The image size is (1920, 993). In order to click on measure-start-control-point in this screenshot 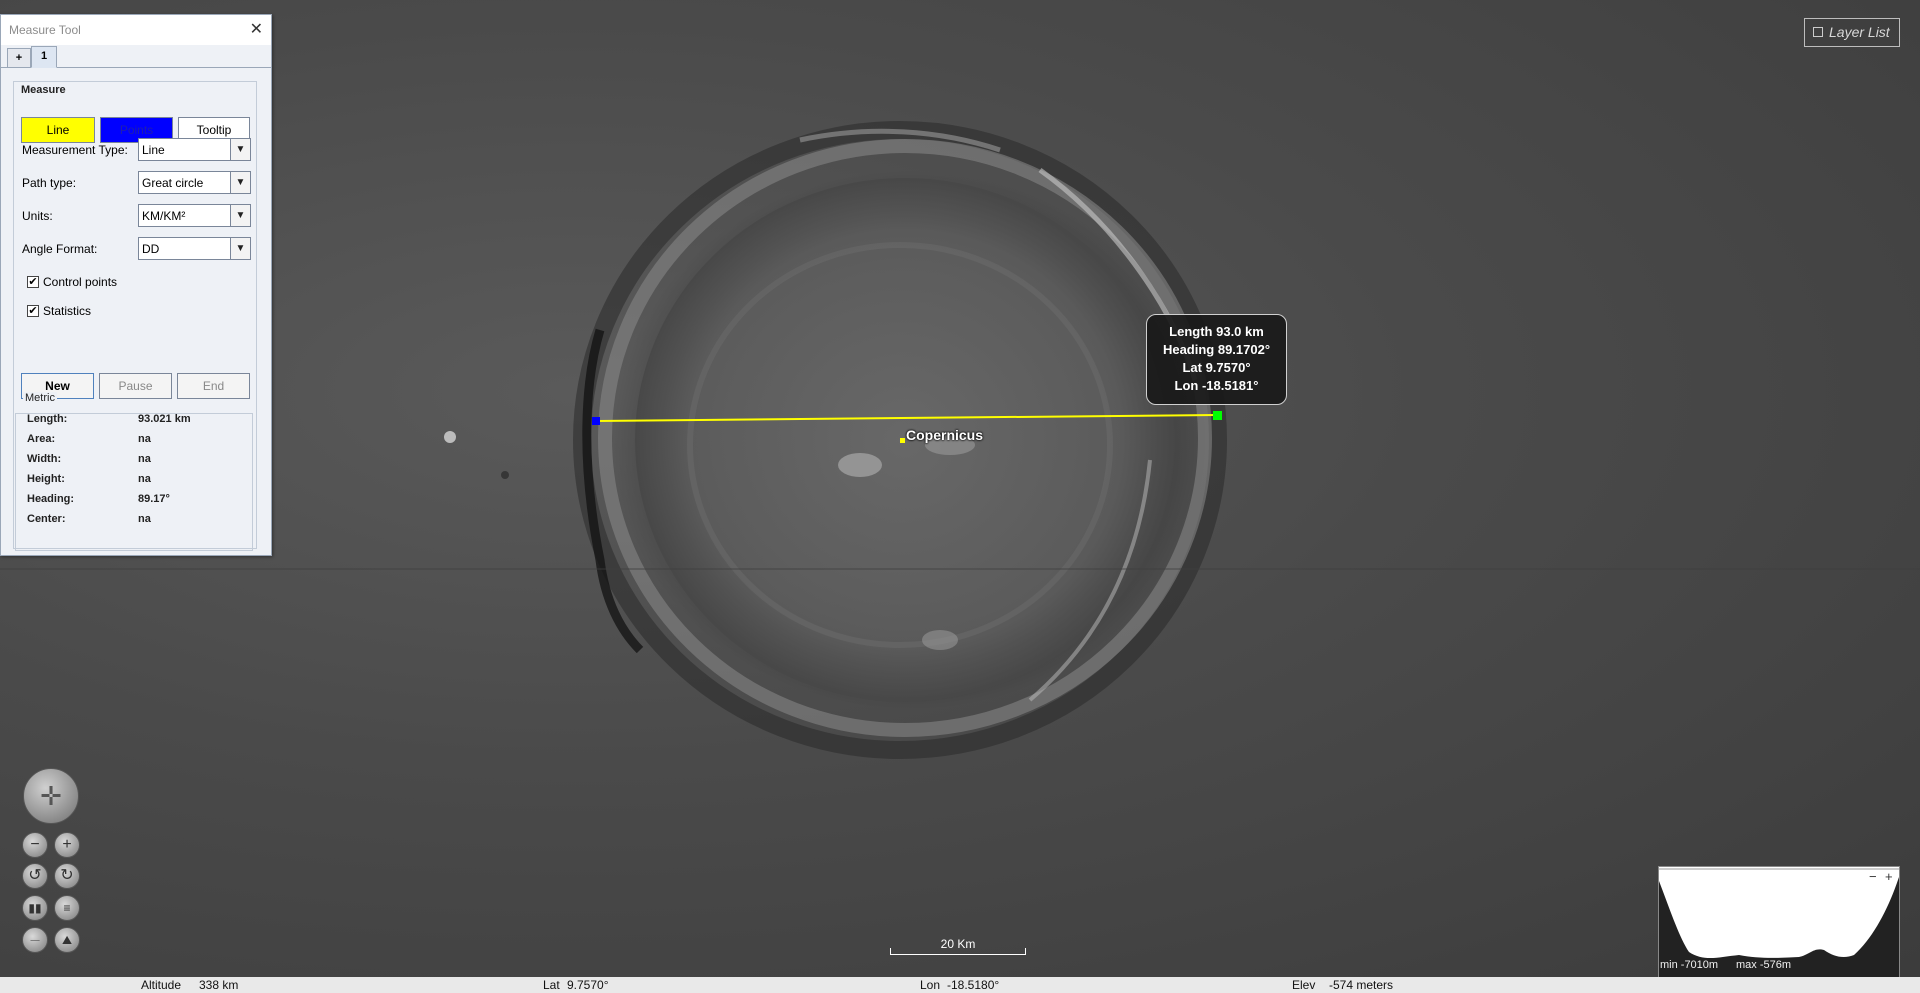, I will do `click(596, 421)`.